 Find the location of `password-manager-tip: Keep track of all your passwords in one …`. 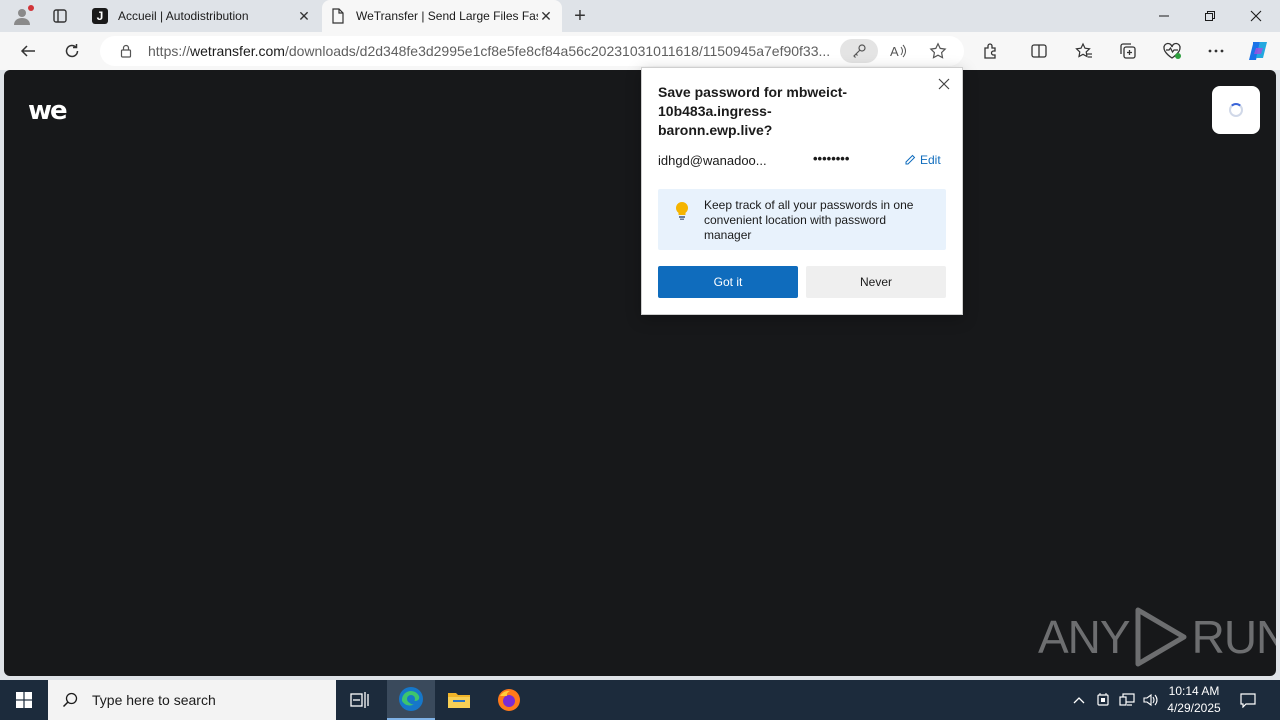

password-manager-tip: Keep track of all your passwords in one … is located at coordinates (802, 219).